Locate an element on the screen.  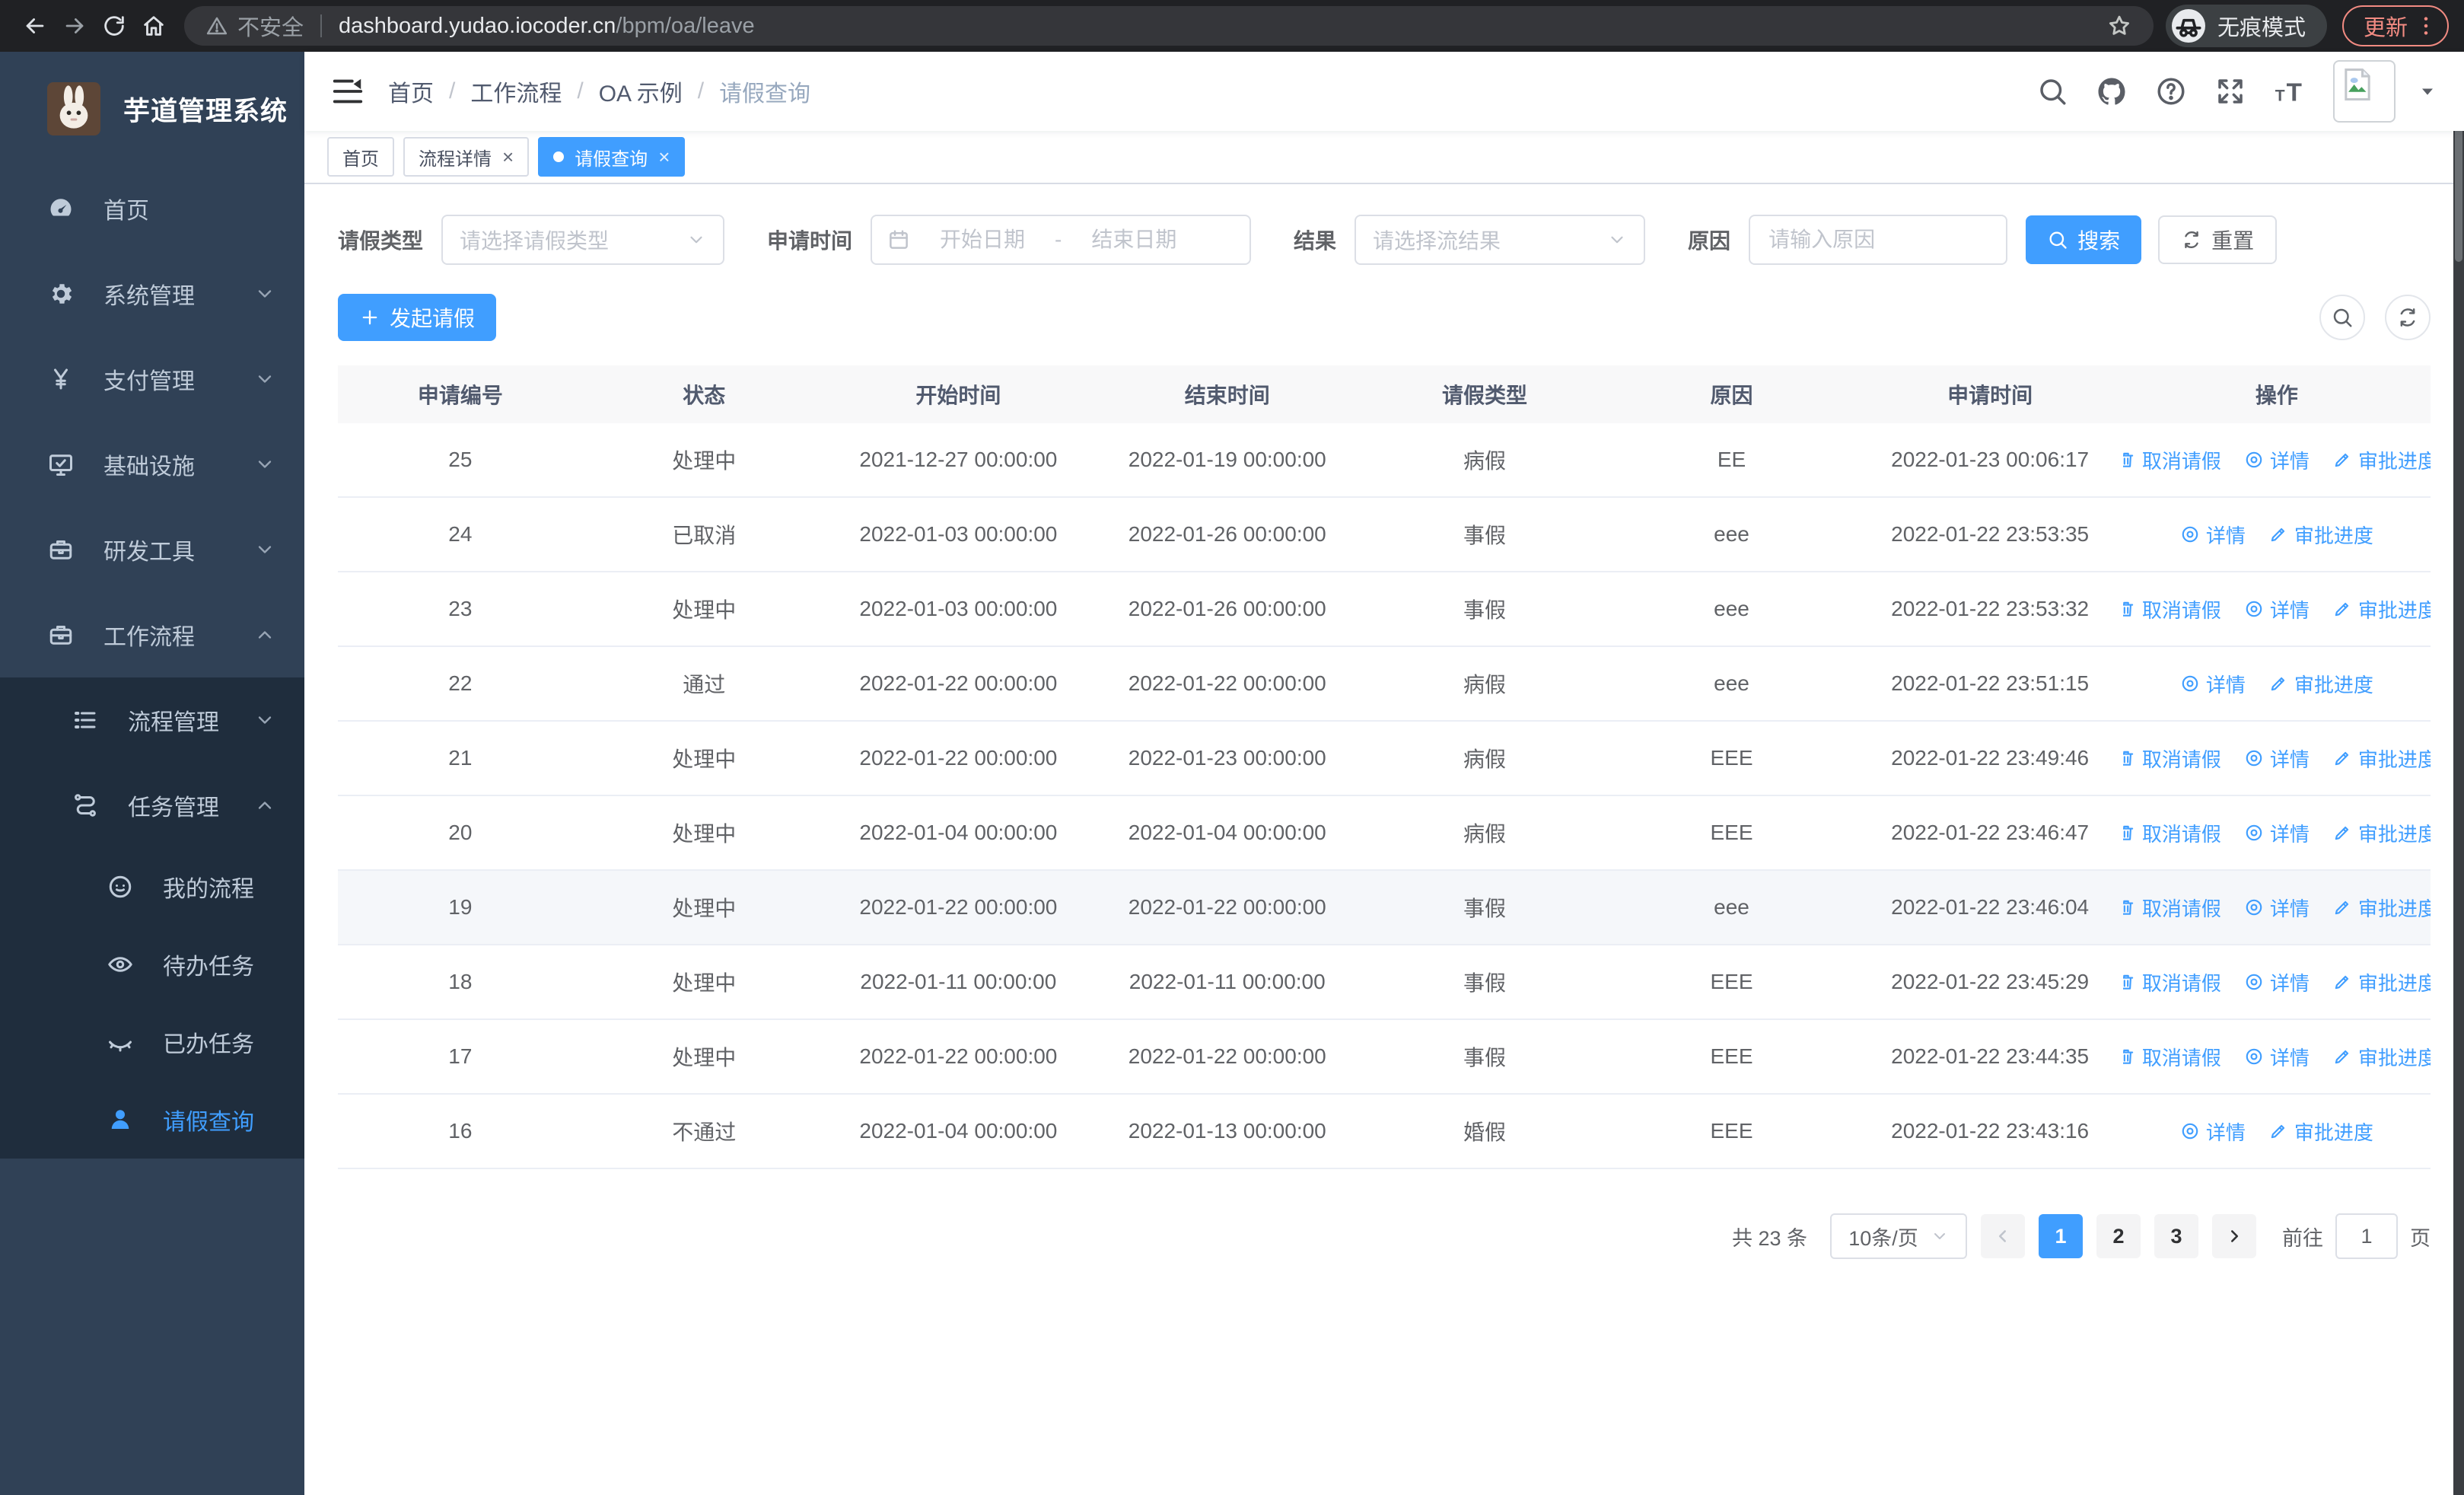
end-date-input is located at coordinates (1134, 240).